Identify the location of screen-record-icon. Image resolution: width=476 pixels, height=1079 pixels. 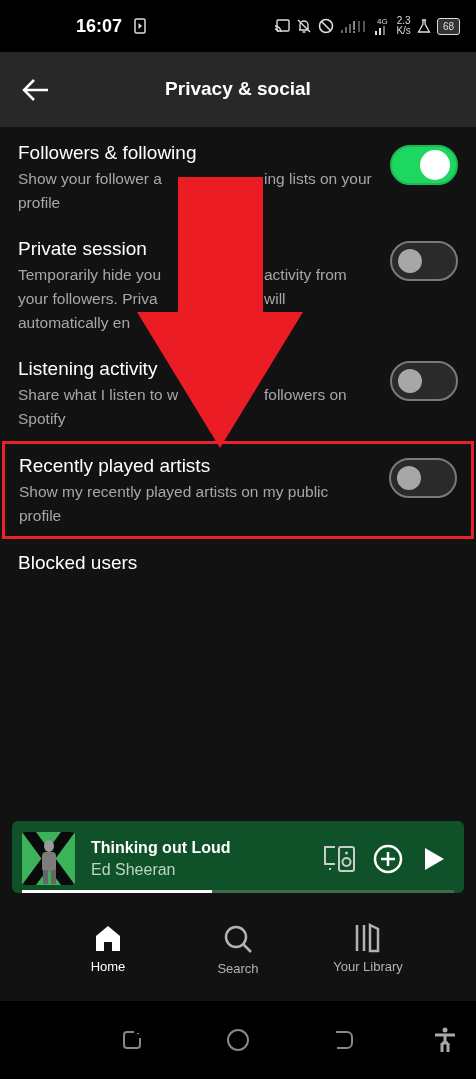
(140, 26).